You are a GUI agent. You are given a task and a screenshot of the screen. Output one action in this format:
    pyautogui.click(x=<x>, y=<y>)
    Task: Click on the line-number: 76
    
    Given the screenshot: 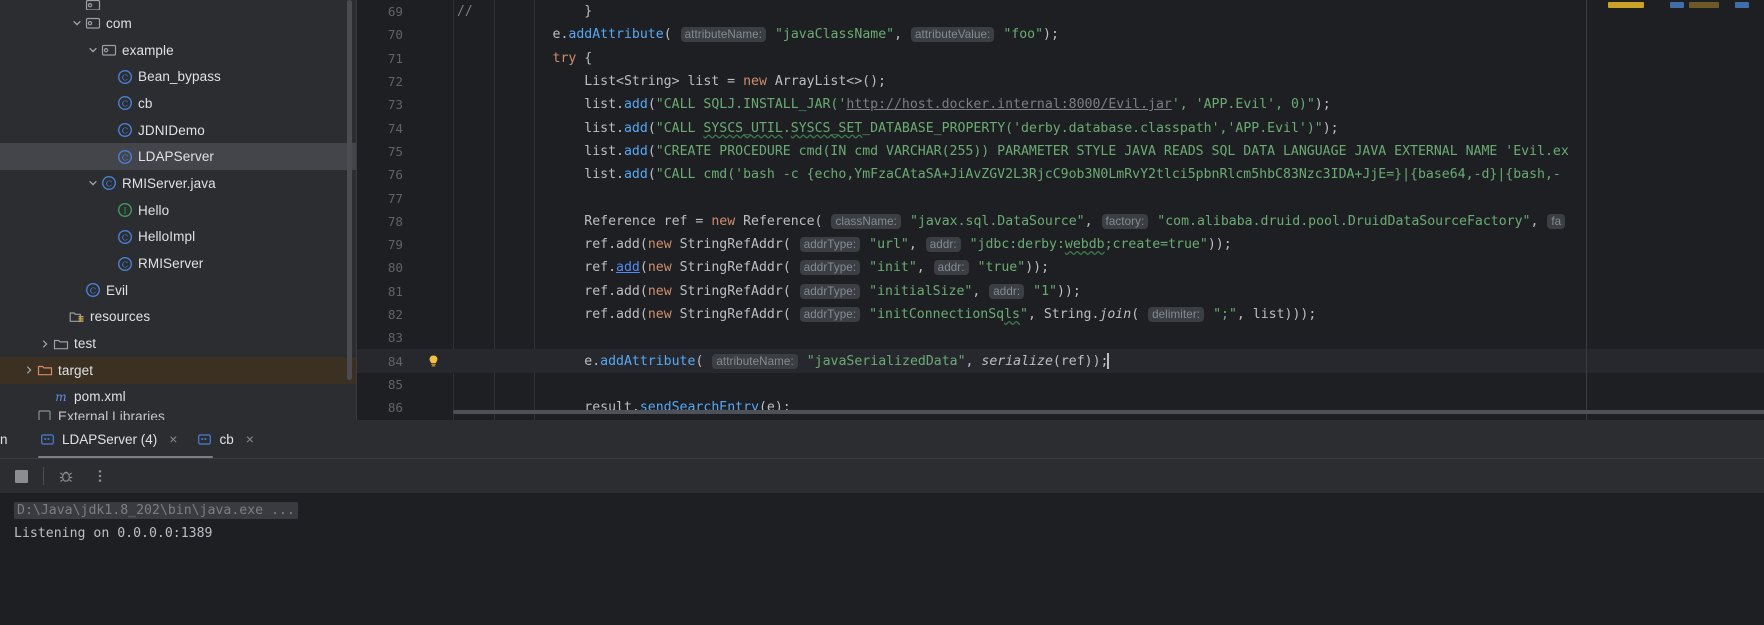 What is the action you would take?
    pyautogui.click(x=385, y=174)
    